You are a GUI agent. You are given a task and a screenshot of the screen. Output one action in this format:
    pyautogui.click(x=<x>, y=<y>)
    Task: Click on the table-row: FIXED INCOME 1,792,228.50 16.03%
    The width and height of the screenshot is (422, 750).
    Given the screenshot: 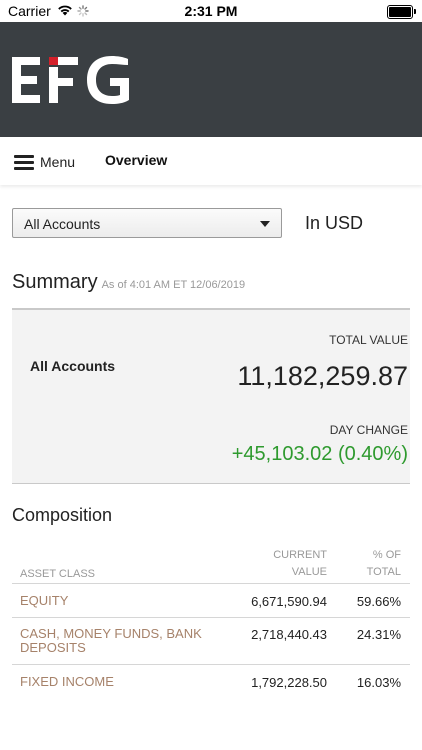 What is the action you would take?
    pyautogui.click(x=211, y=681)
    